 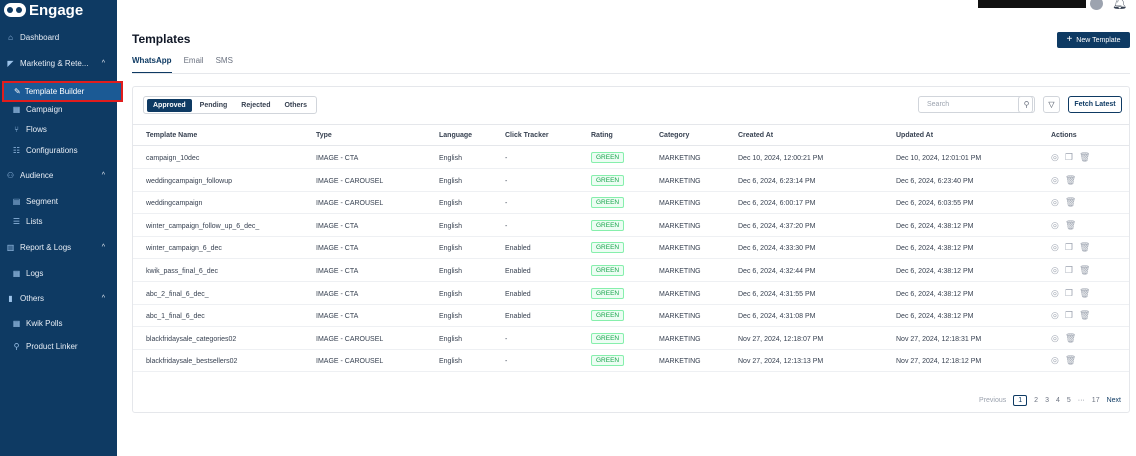 I want to click on sliders-icon: ☷, so click(x=16, y=150).